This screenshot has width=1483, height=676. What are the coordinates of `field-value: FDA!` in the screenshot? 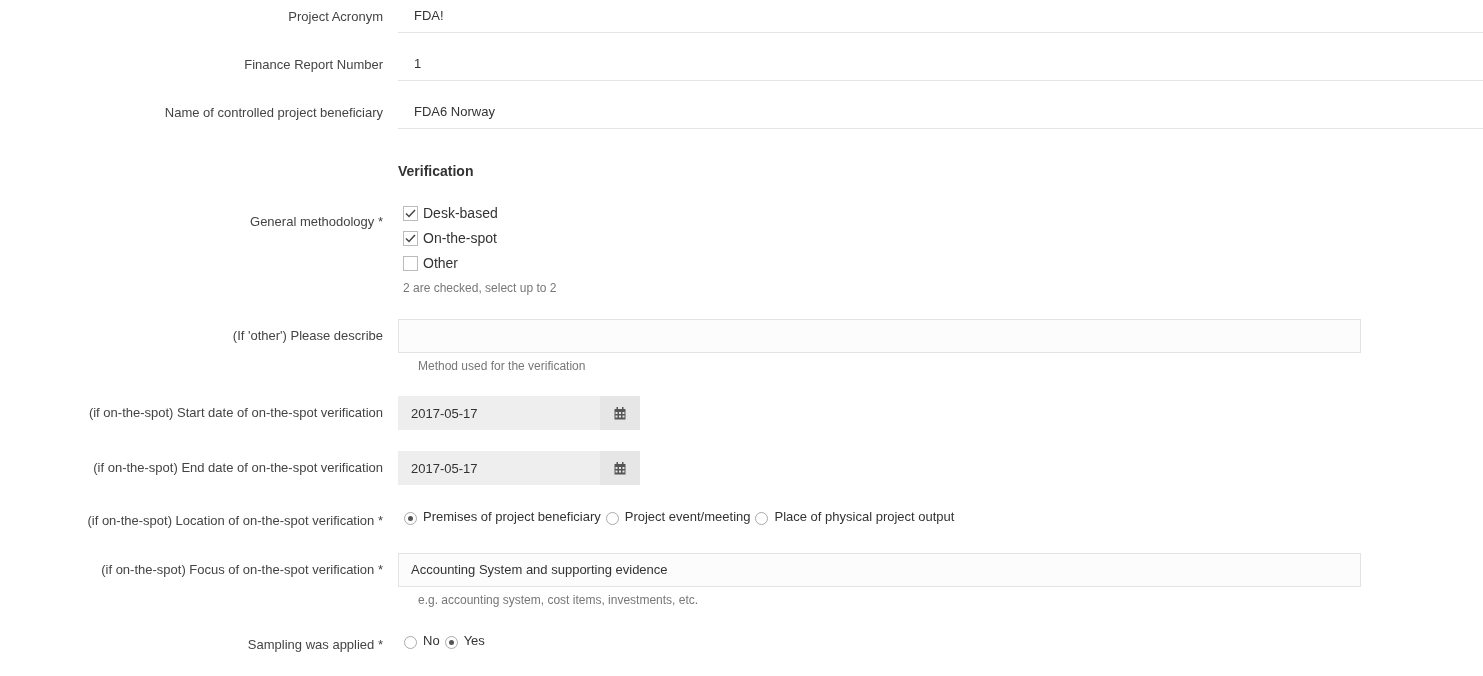 It's located at (940, 16).